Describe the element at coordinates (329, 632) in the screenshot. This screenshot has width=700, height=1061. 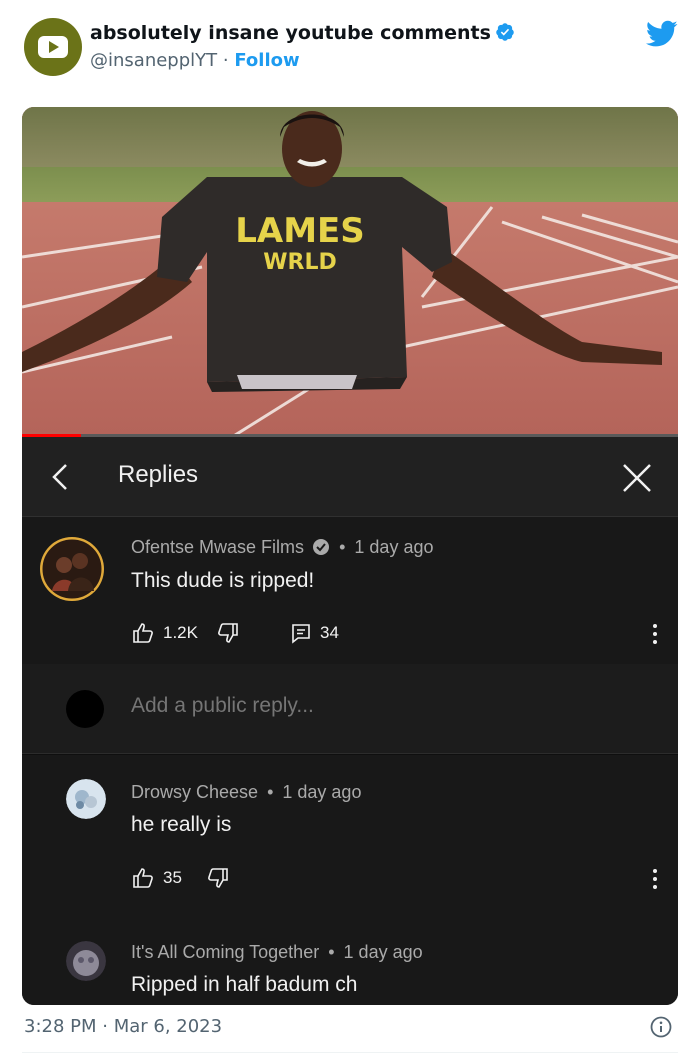
I see `reply-count: 34` at that location.